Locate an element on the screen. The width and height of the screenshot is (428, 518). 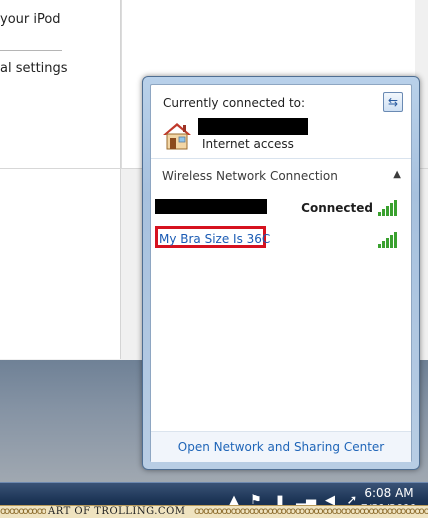
open-network-sharing-center-link: Open Network and Sharing Center is located at coordinates (281, 447).